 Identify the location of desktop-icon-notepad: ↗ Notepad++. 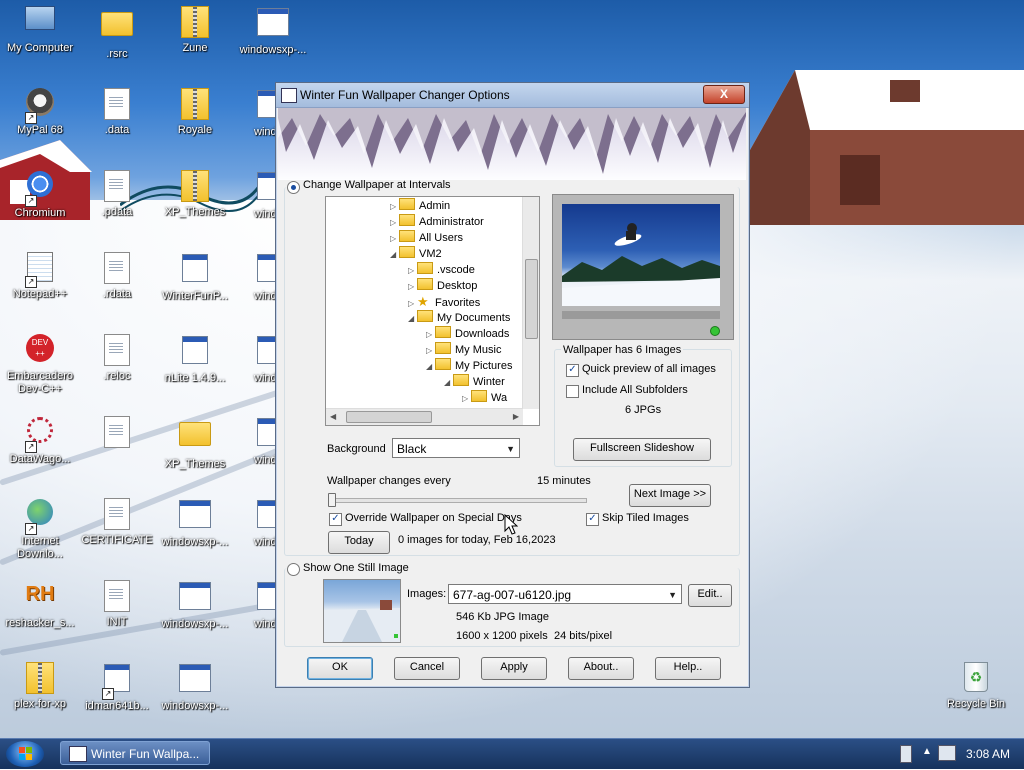
(40, 275).